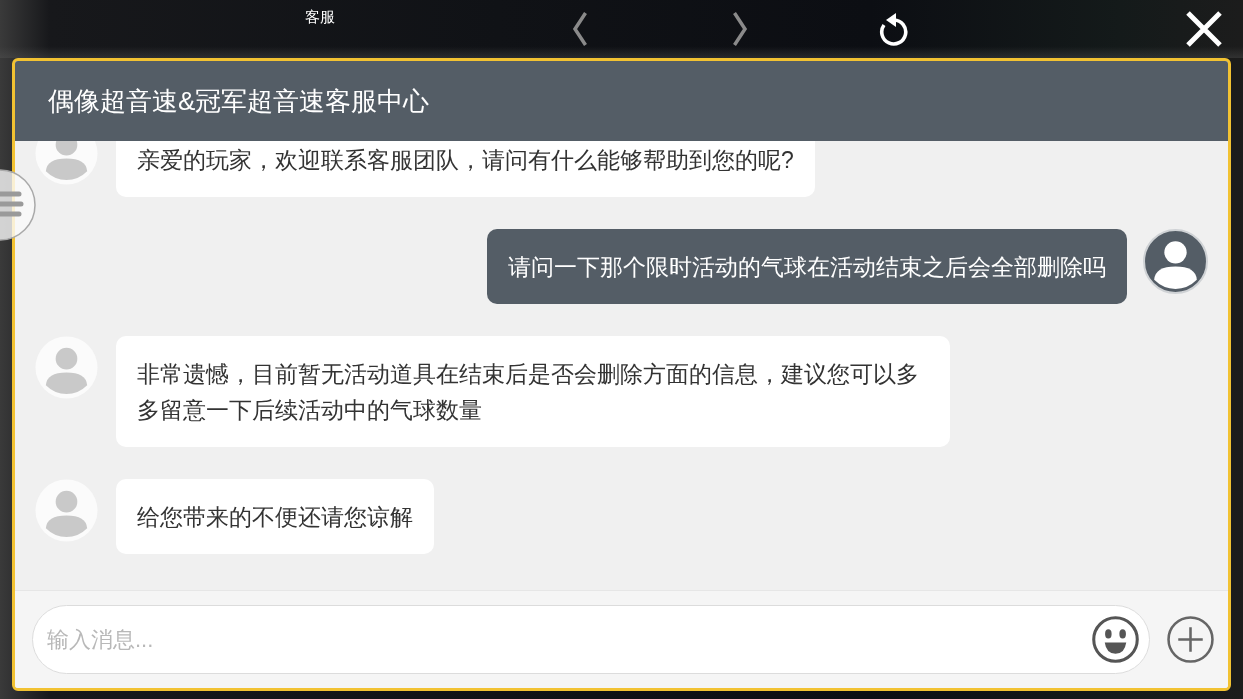 The width and height of the screenshot is (1243, 699). I want to click on message-bubble: 亲爱的玩家，欢迎联系客服团队，请问有什么能够帮助到您的呢?, so click(465, 169).